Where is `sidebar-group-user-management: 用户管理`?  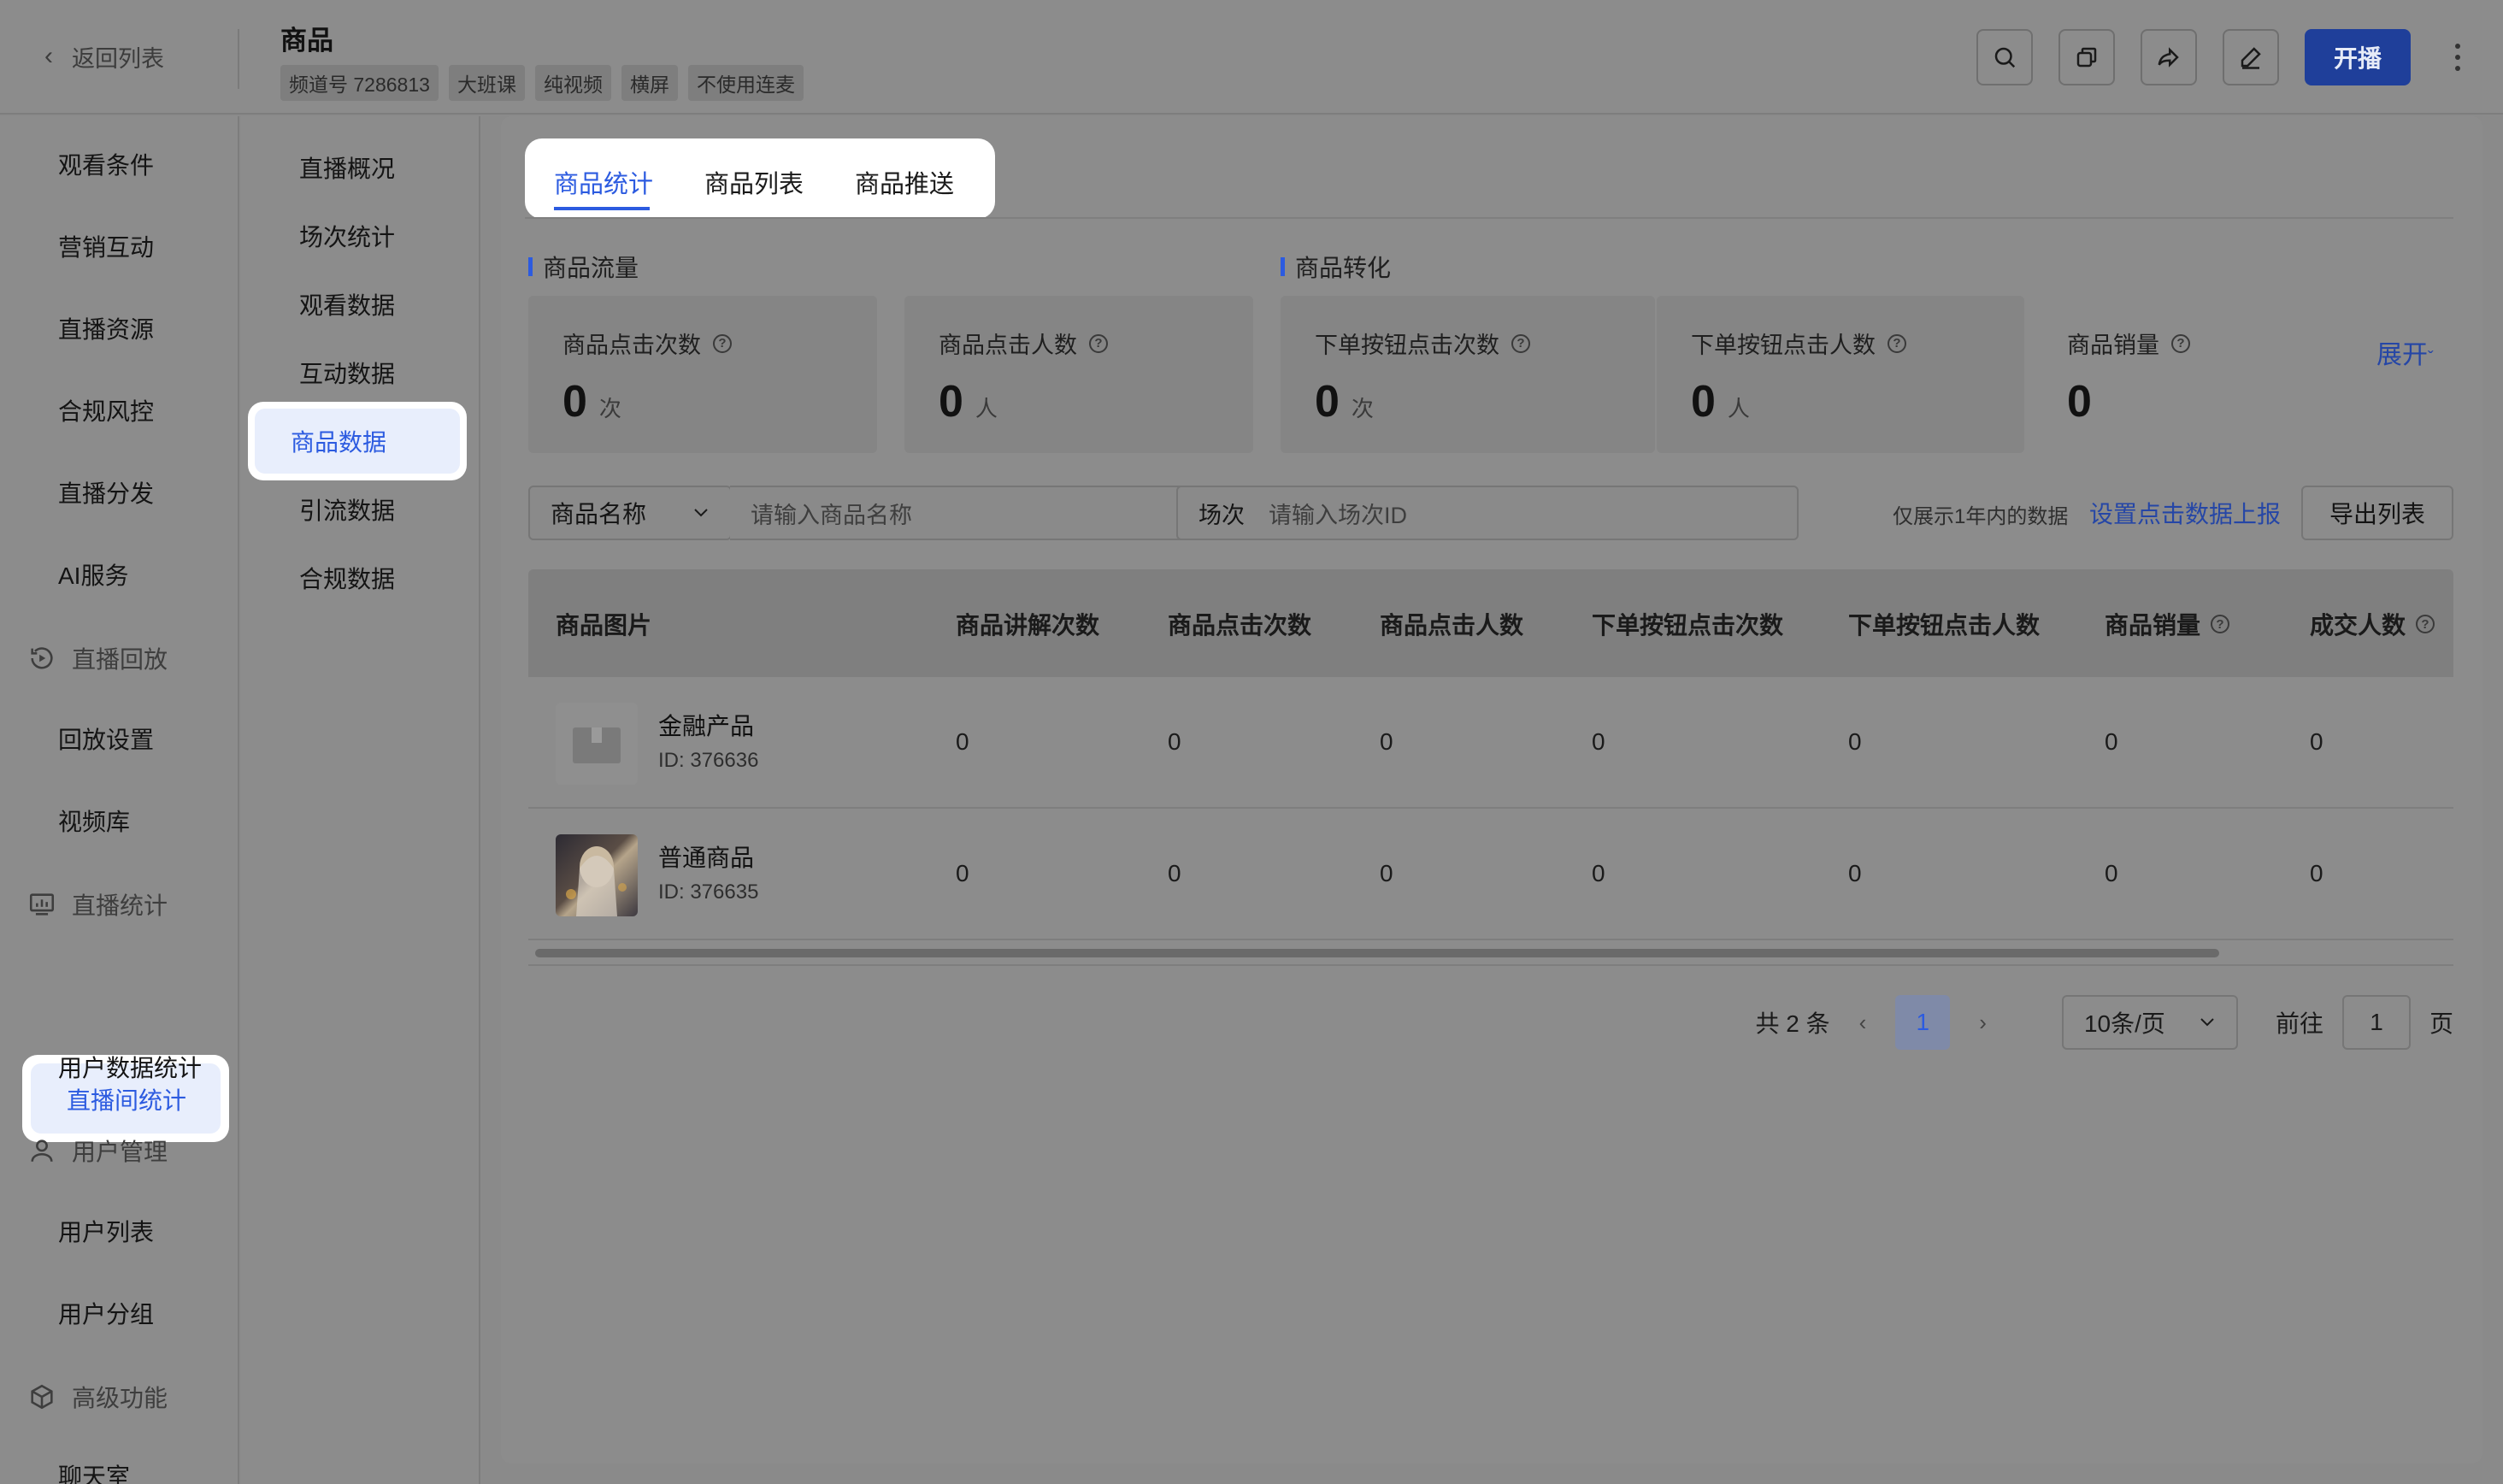 sidebar-group-user-management: 用户管理 is located at coordinates (97, 1151).